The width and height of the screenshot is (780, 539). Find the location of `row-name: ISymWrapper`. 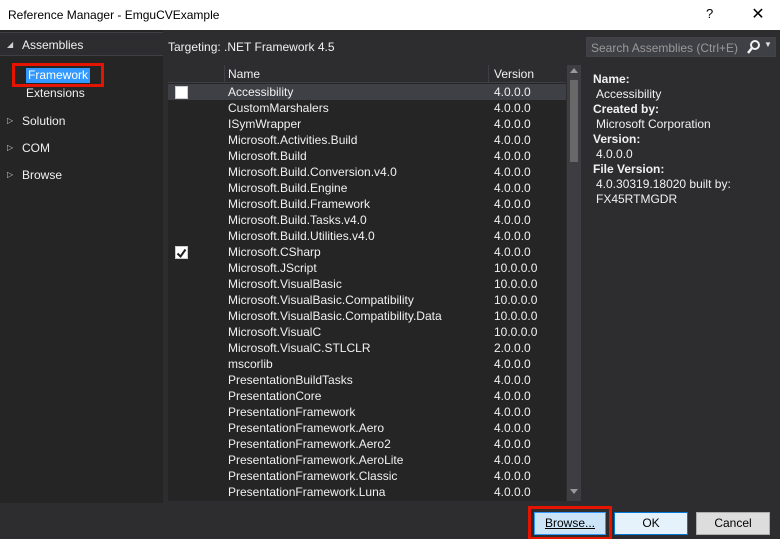

row-name: ISymWrapper is located at coordinates (265, 124).